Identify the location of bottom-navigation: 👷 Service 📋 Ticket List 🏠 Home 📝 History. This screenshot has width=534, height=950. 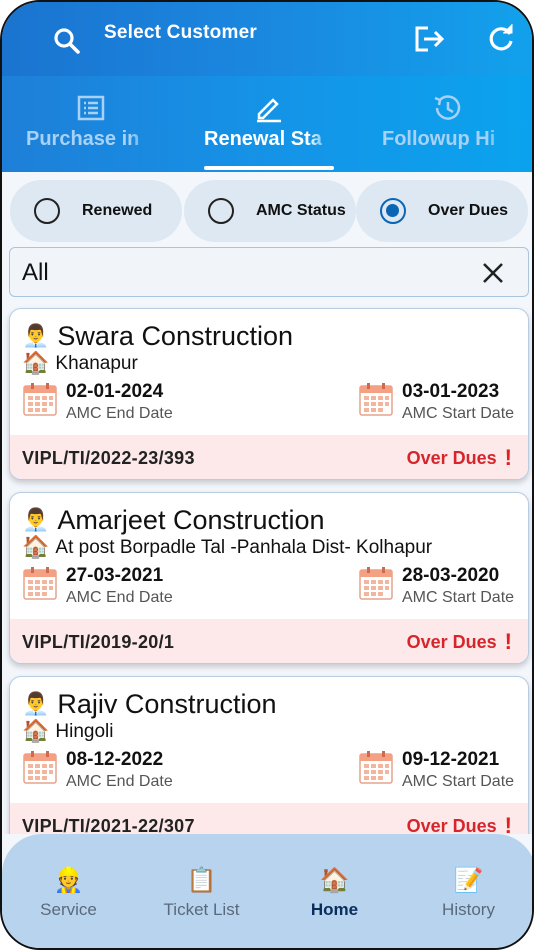
(267, 891).